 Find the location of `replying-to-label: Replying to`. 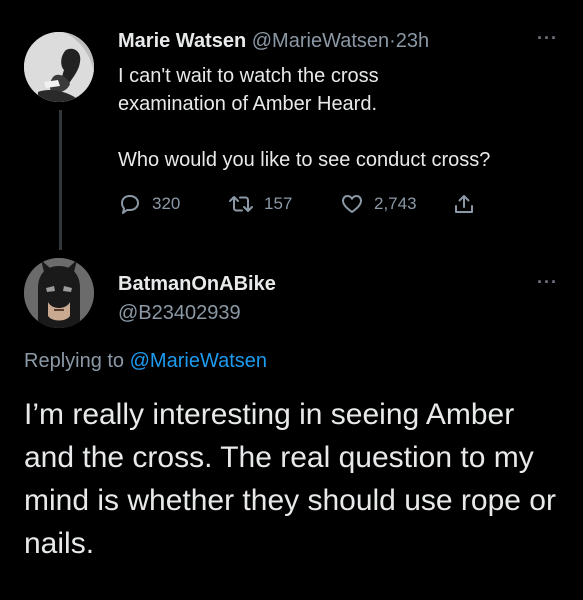

replying-to-label: Replying to is located at coordinates (74, 361).